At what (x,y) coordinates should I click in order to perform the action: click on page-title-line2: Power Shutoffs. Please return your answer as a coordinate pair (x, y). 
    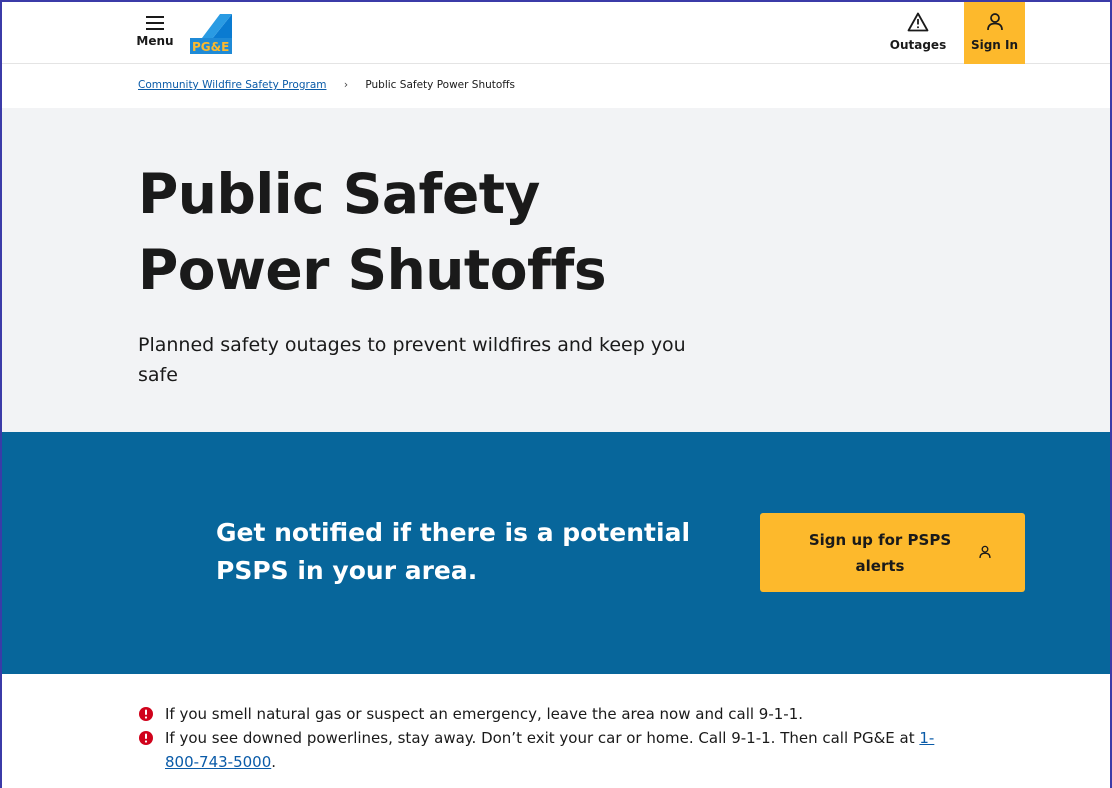
    Looking at the image, I should click on (372, 270).